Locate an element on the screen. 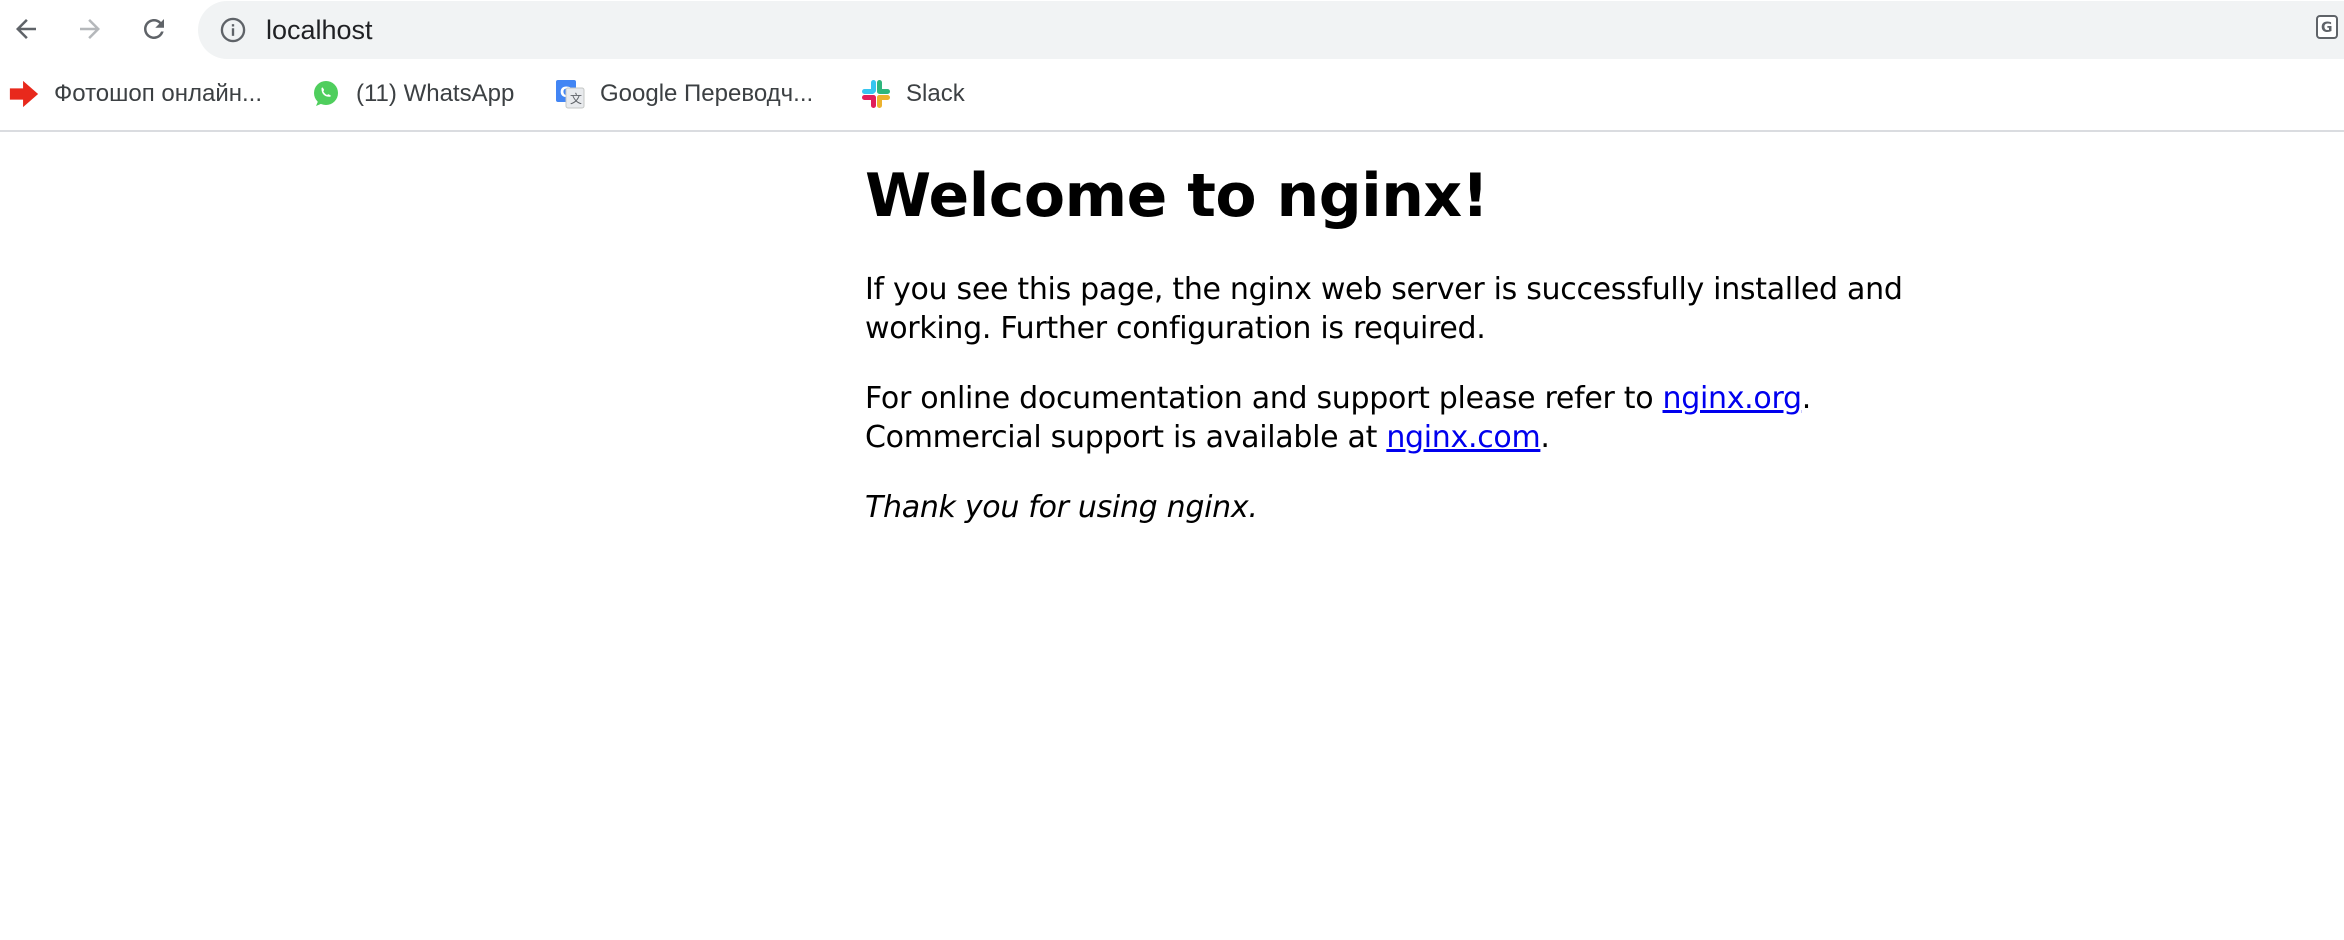 The width and height of the screenshot is (2344, 940). svg-text: 文 is located at coordinates (576, 98).